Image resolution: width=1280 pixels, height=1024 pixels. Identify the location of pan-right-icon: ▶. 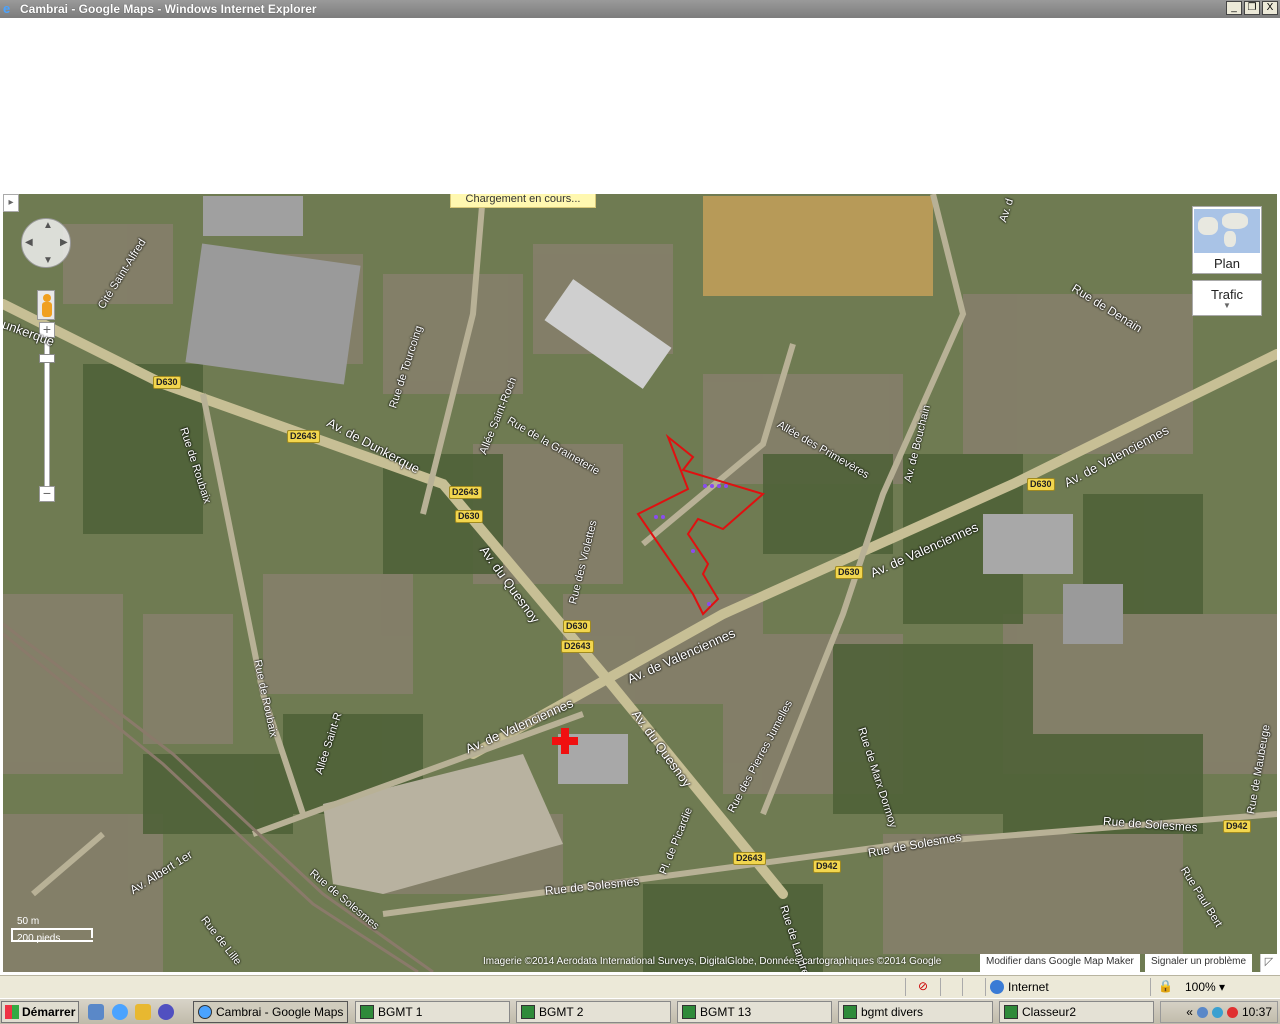
(64, 242).